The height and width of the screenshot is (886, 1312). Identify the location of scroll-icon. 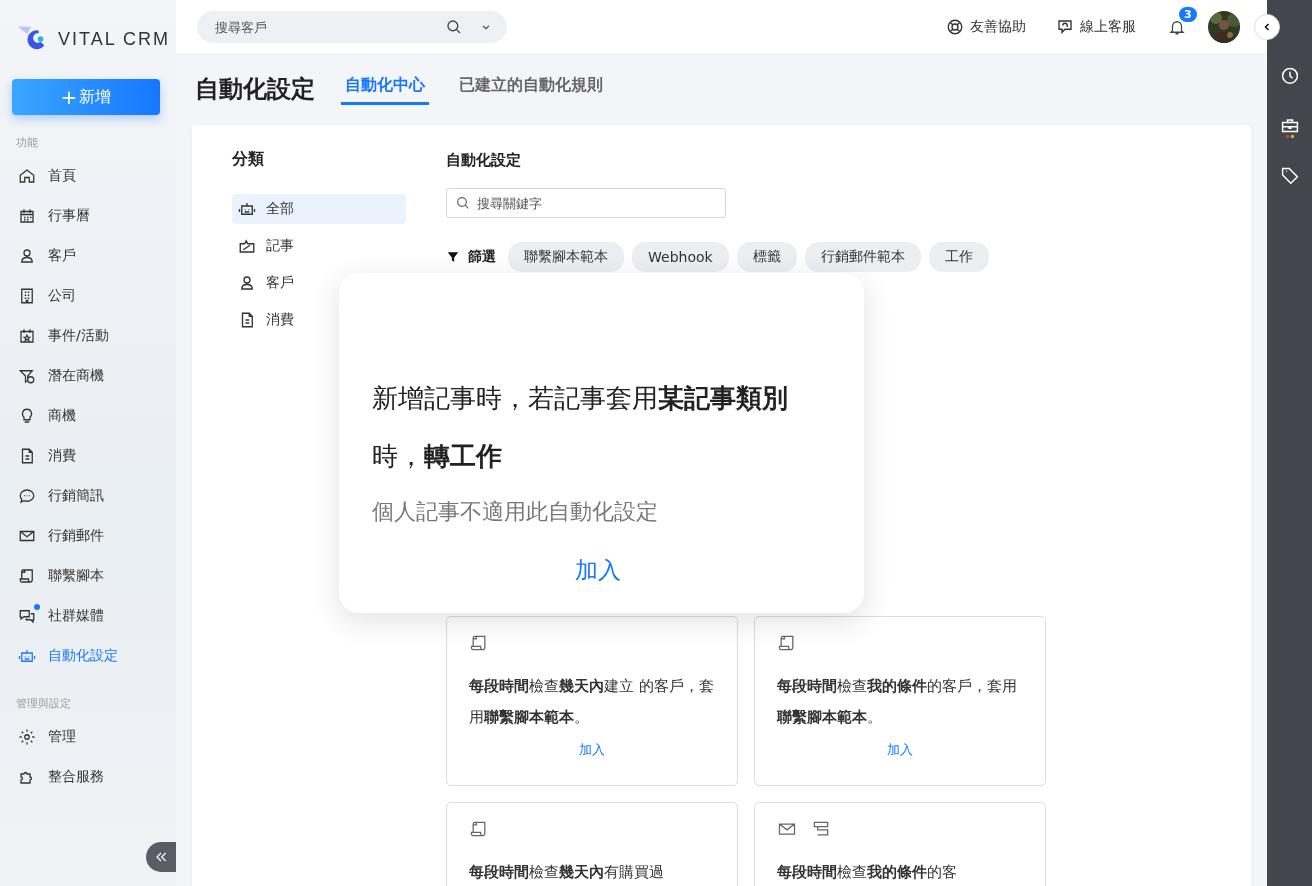
(27, 576).